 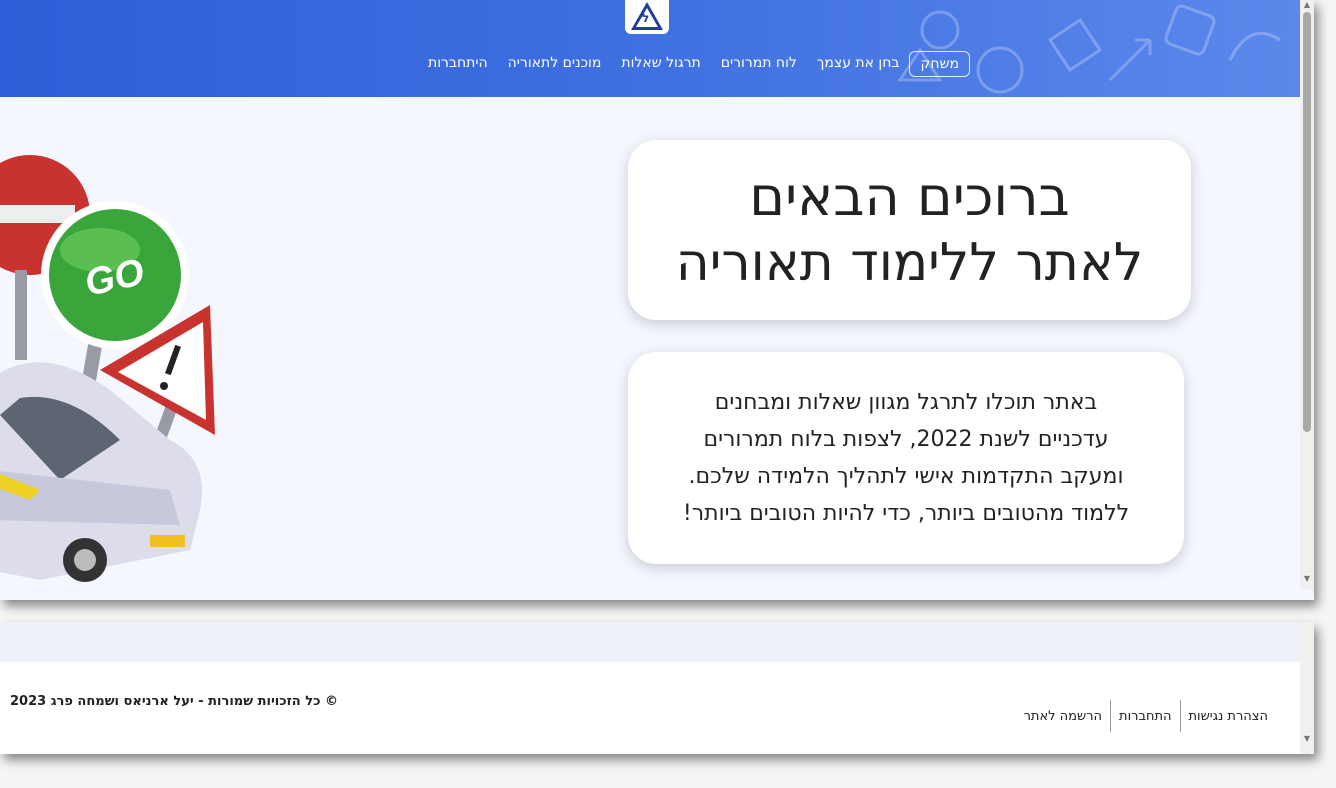 What do you see at coordinates (107, 368) in the screenshot?
I see `road-signs-car-illustration: GO` at bounding box center [107, 368].